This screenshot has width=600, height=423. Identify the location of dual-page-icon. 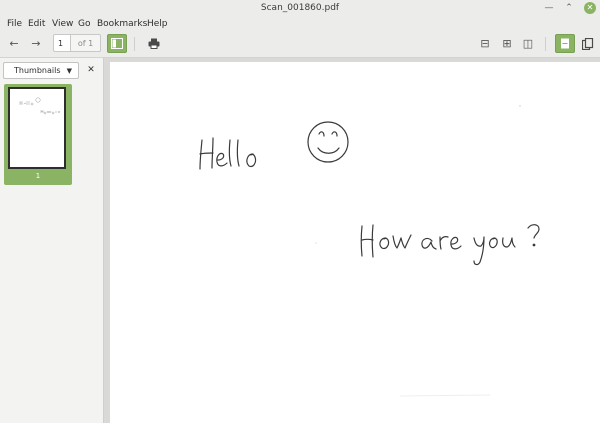
(588, 43).